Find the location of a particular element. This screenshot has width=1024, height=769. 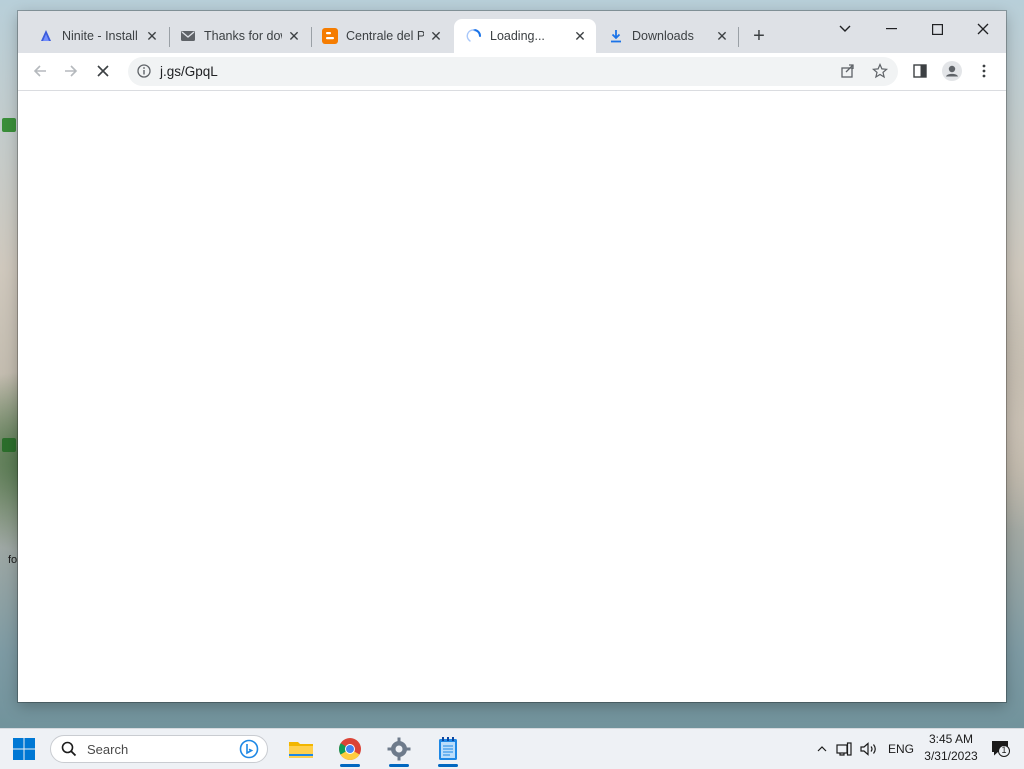

close-window-button is located at coordinates (983, 29).